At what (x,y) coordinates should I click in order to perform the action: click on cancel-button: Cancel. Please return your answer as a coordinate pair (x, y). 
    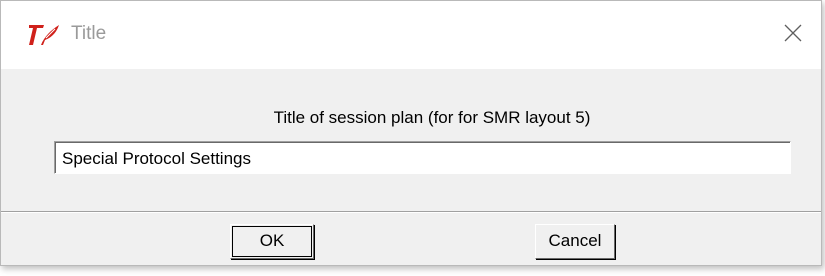
    Looking at the image, I should click on (575, 241).